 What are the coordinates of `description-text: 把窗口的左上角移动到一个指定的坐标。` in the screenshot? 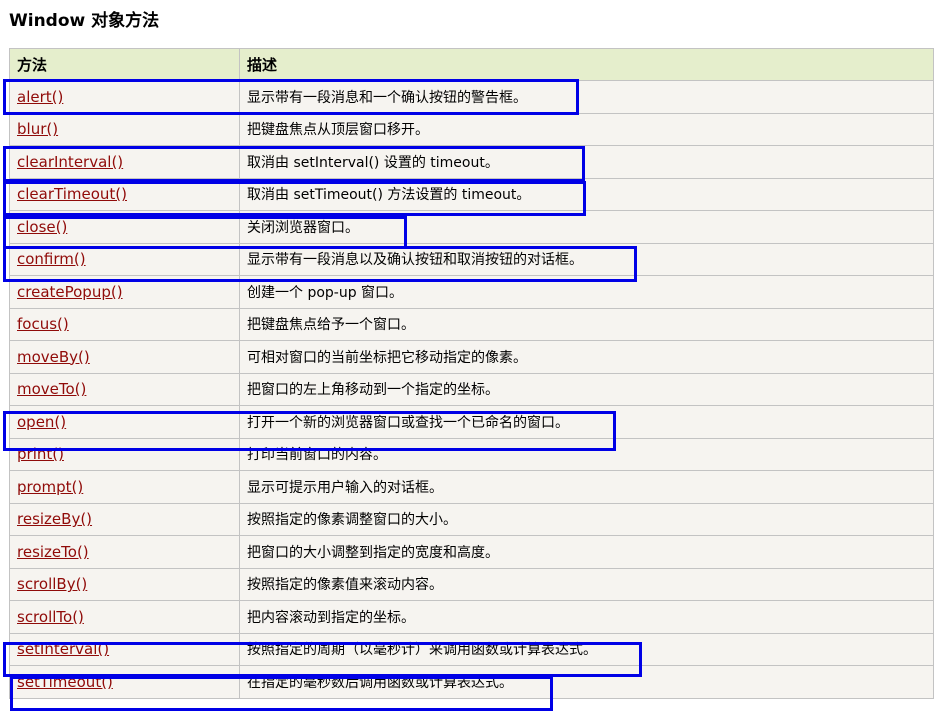 It's located at (373, 390).